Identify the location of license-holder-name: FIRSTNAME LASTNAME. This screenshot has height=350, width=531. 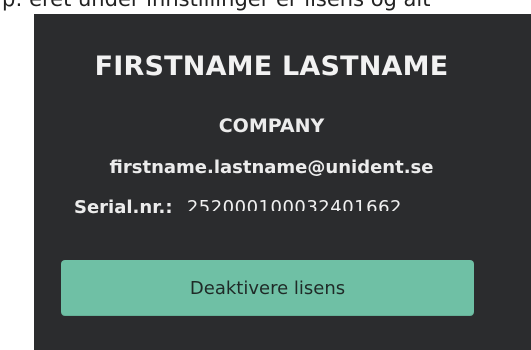
(271, 66).